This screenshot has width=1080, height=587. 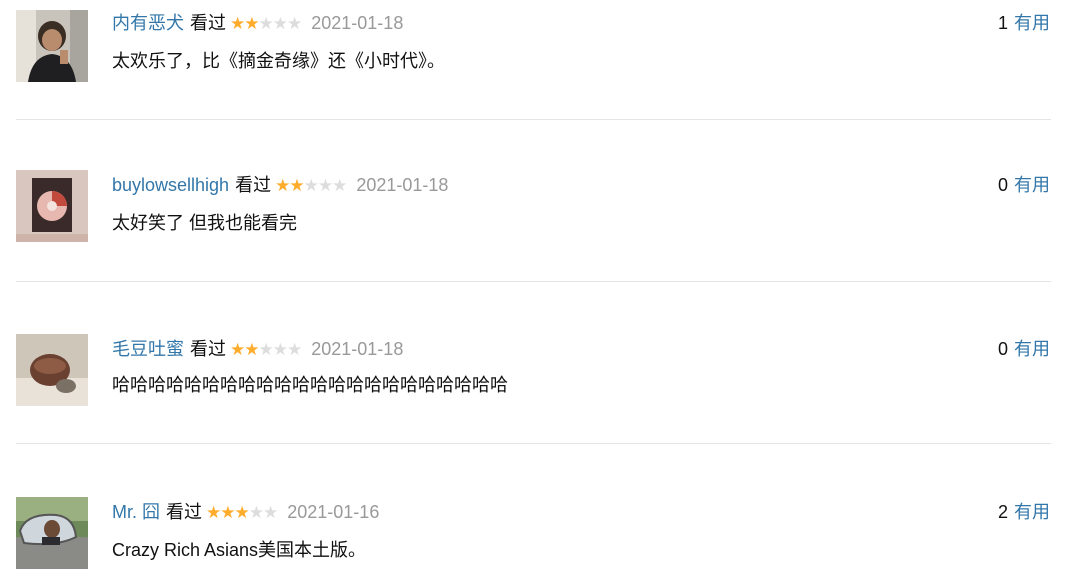 I want to click on comment-meta: 内有恶犬 看过 ★★★★★ 2021-01-18, so click(x=257, y=23).